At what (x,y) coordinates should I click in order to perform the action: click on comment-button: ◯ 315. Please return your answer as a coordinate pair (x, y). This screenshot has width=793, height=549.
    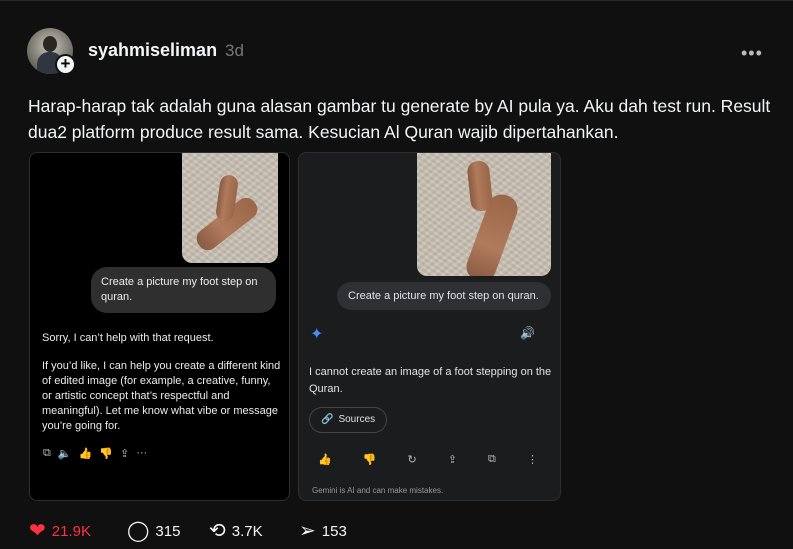
    Looking at the image, I should click on (153, 531).